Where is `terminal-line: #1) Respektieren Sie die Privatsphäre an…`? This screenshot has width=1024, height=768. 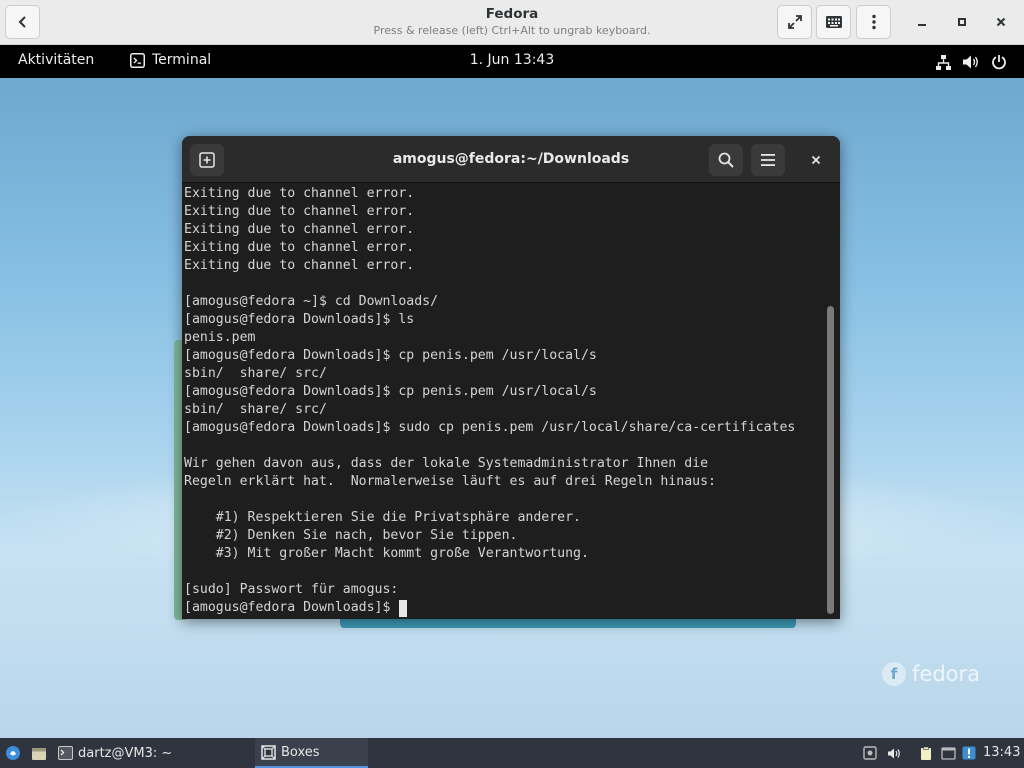
terminal-line: #1) Respektieren Sie die Privatsphäre an… is located at coordinates (382, 517).